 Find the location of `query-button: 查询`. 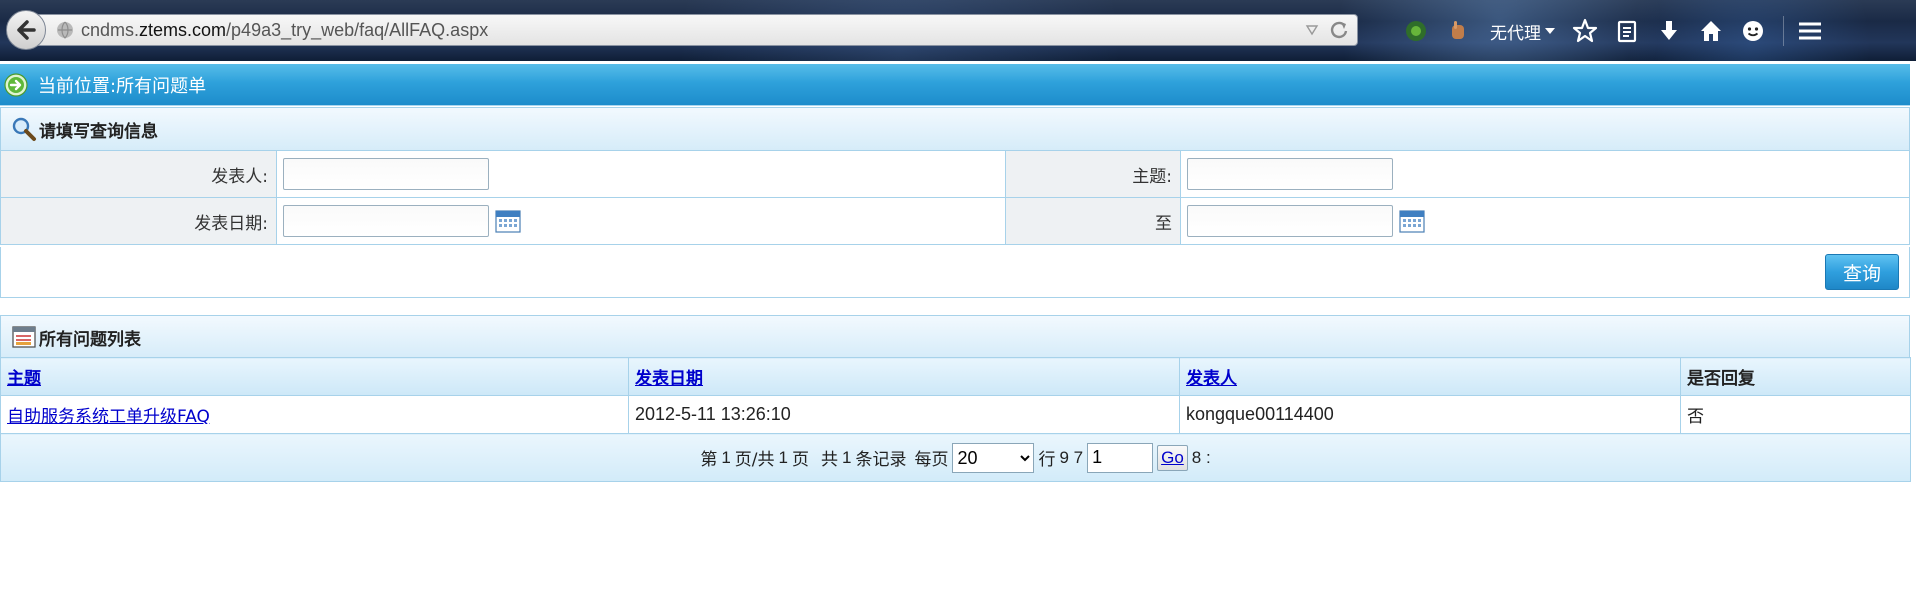

query-button: 查询 is located at coordinates (1862, 272).